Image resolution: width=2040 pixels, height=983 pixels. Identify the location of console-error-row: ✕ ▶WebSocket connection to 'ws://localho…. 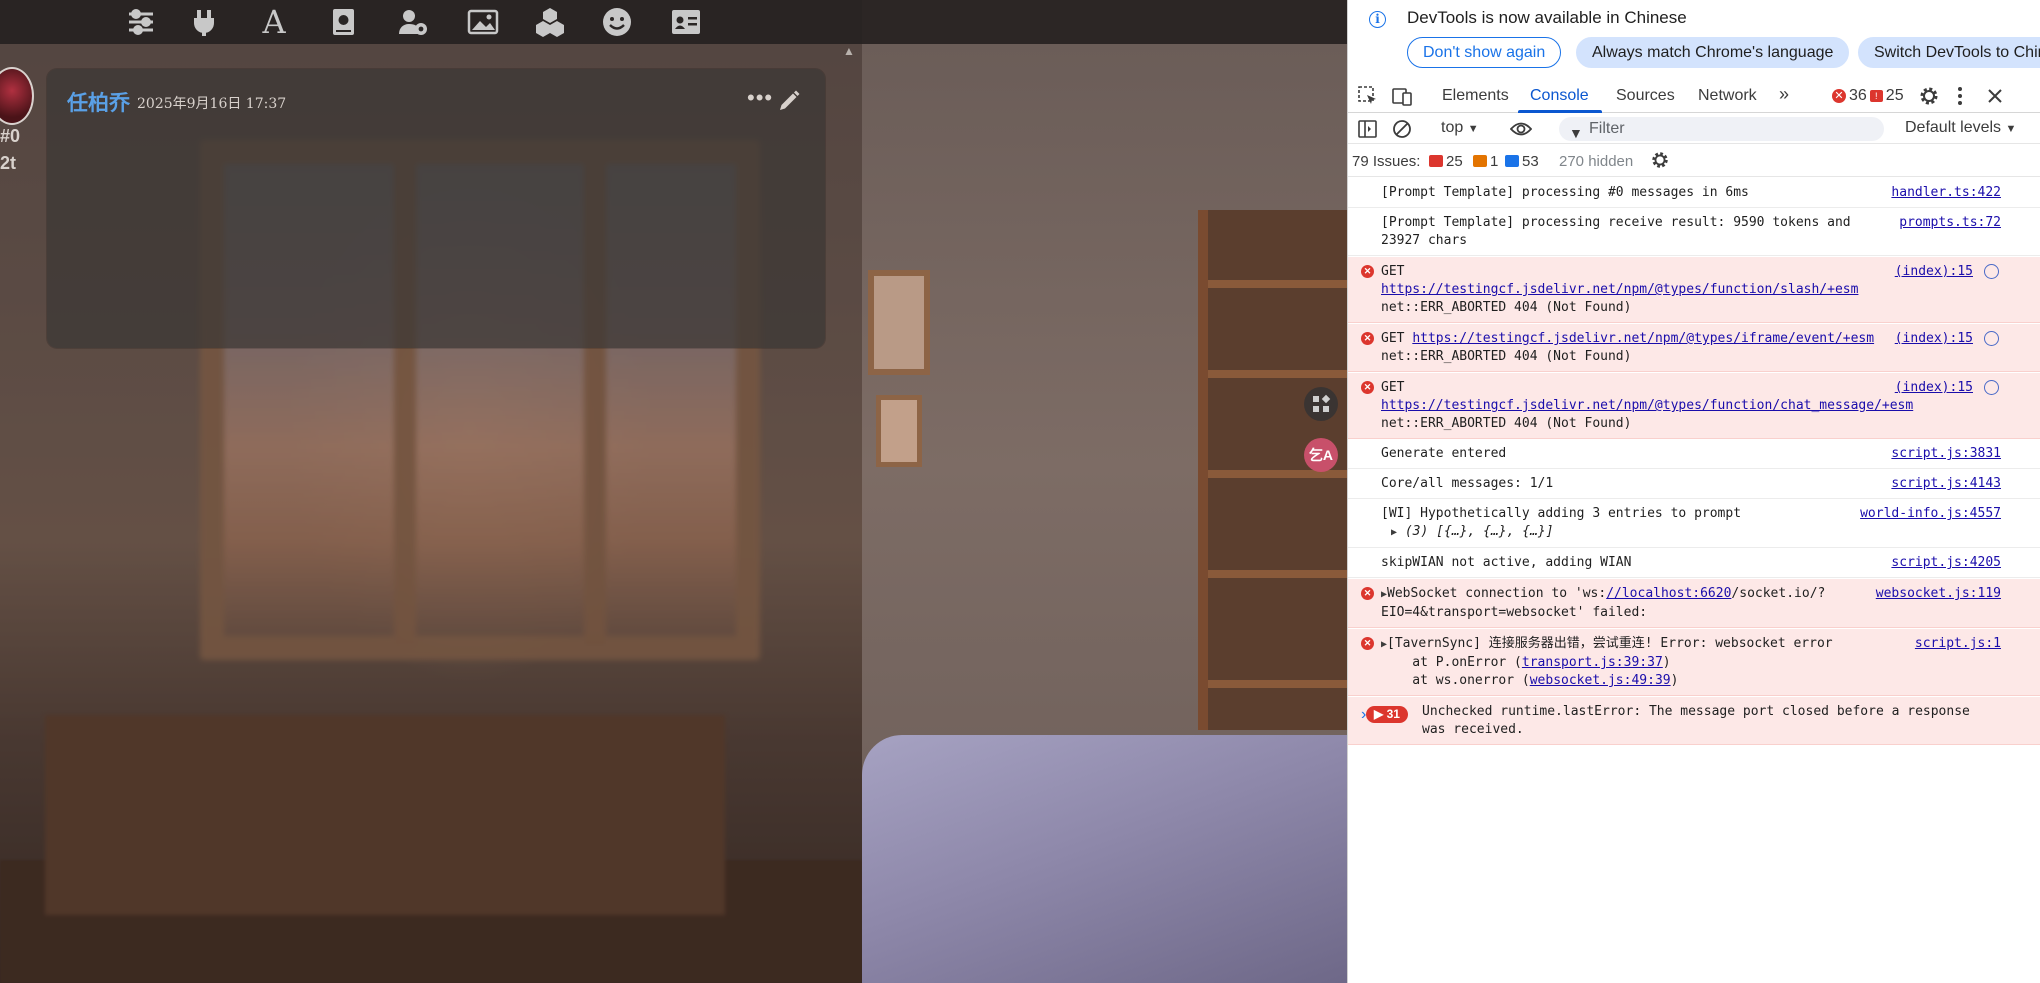
(1694, 603).